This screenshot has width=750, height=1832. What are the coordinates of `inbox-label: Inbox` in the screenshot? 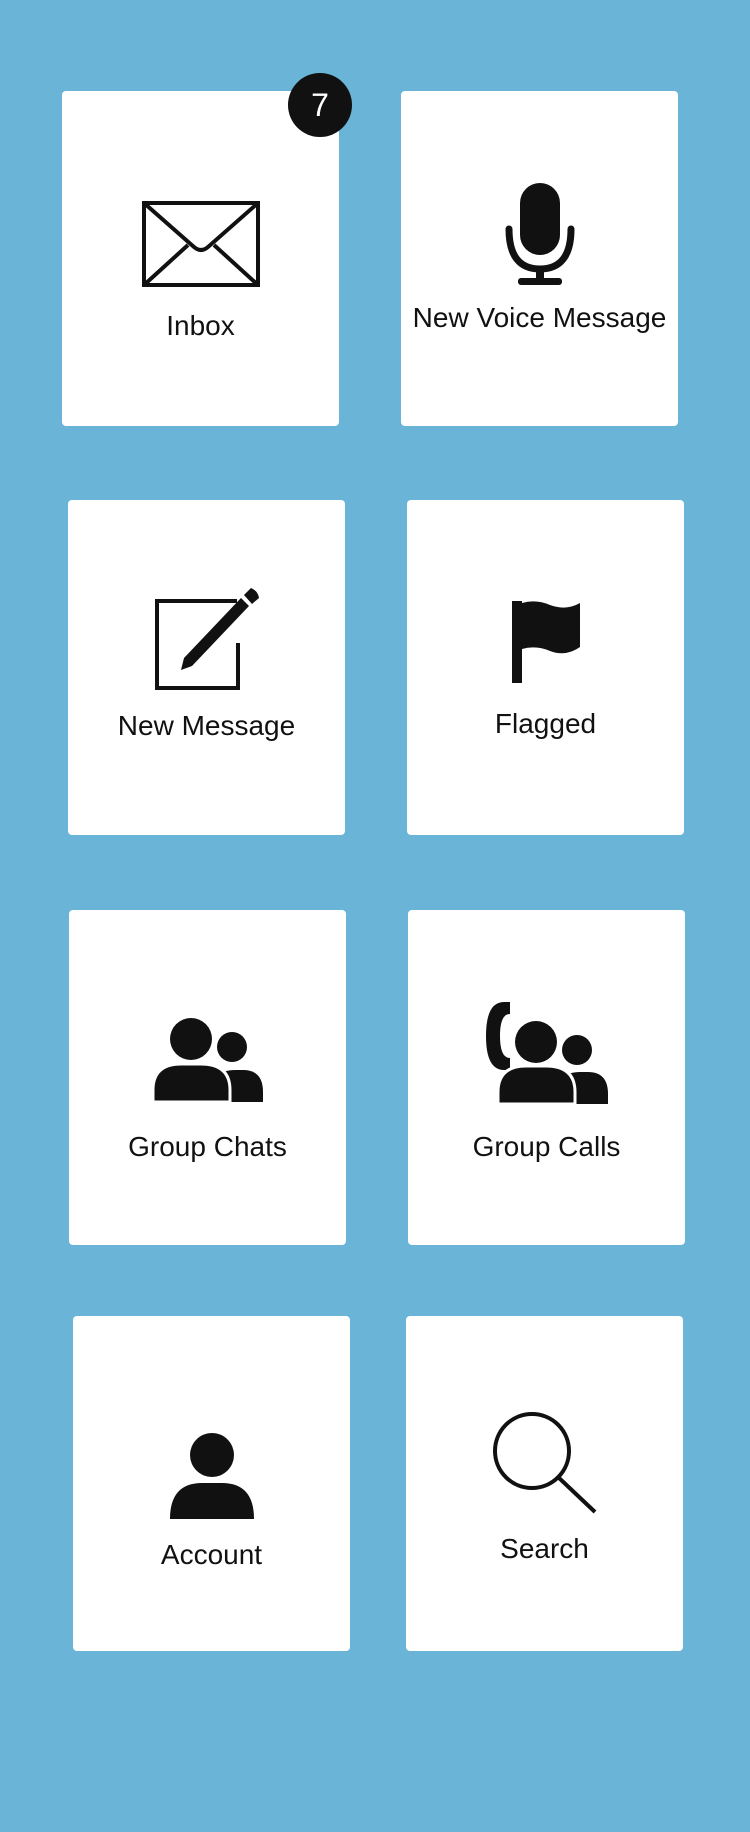 It's located at (200, 325).